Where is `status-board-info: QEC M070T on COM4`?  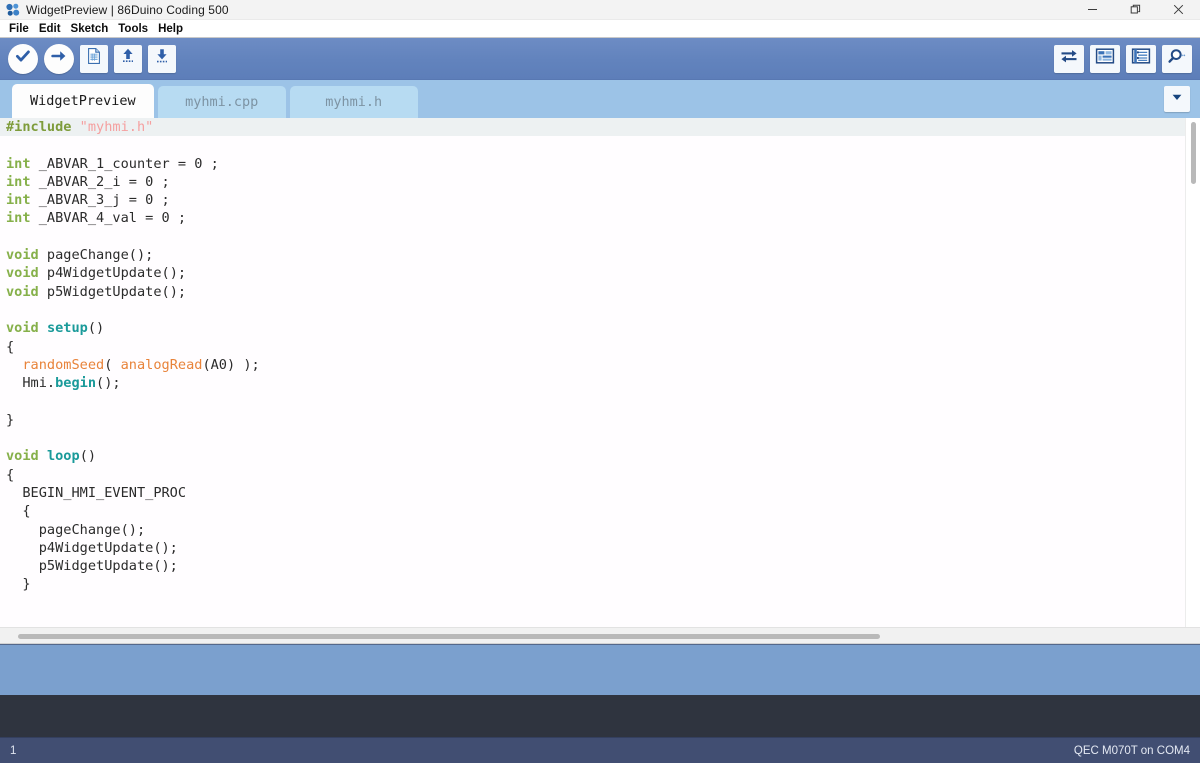 status-board-info: QEC M070T on COM4 is located at coordinates (1131, 750).